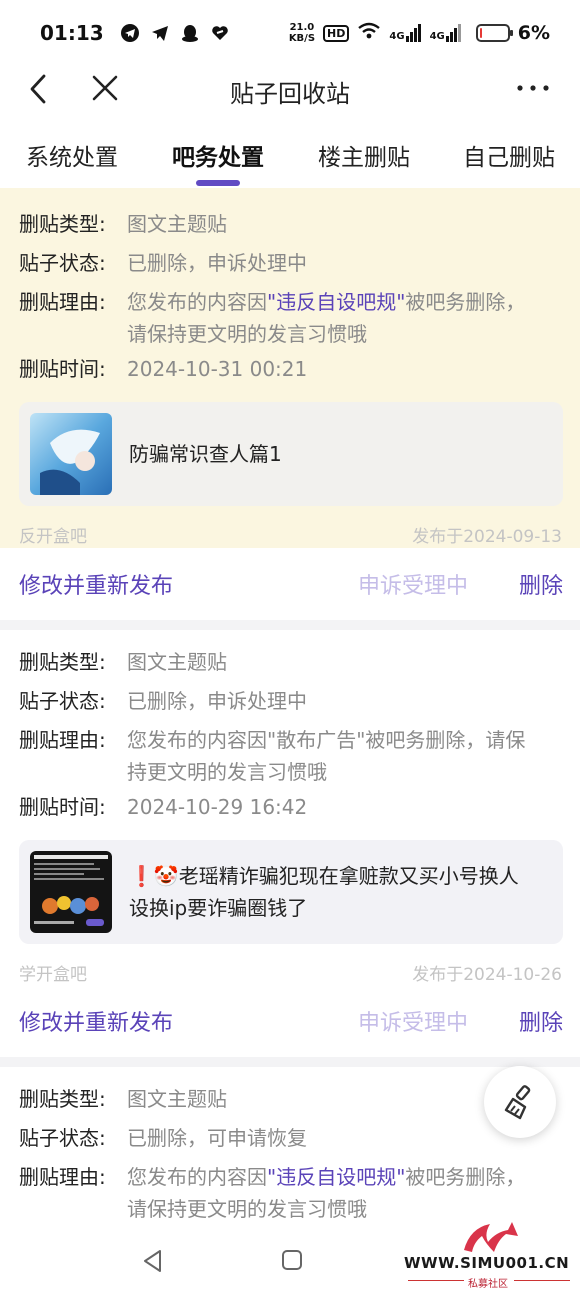  What do you see at coordinates (290, 158) in the screenshot?
I see `tab-bar: 系统处置 吧务处置 楼主删贴 自己删贴` at bounding box center [290, 158].